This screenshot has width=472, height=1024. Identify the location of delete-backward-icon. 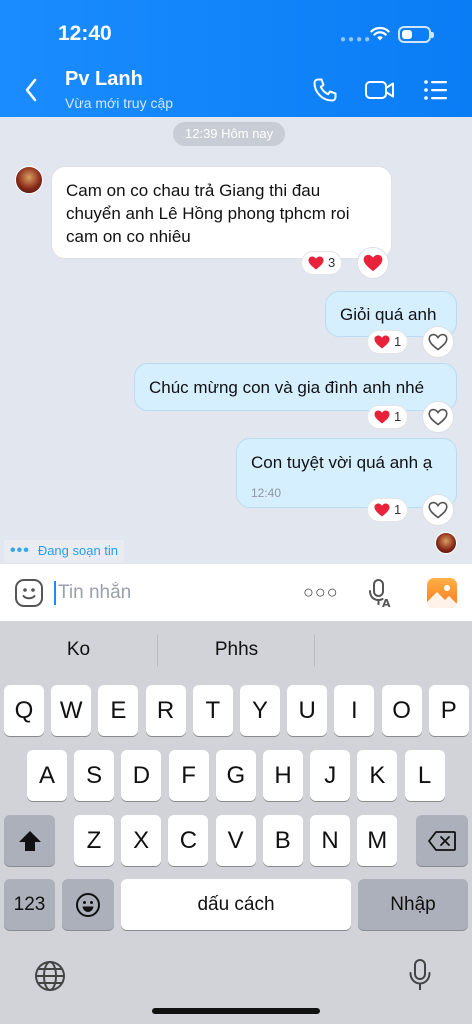
(442, 840).